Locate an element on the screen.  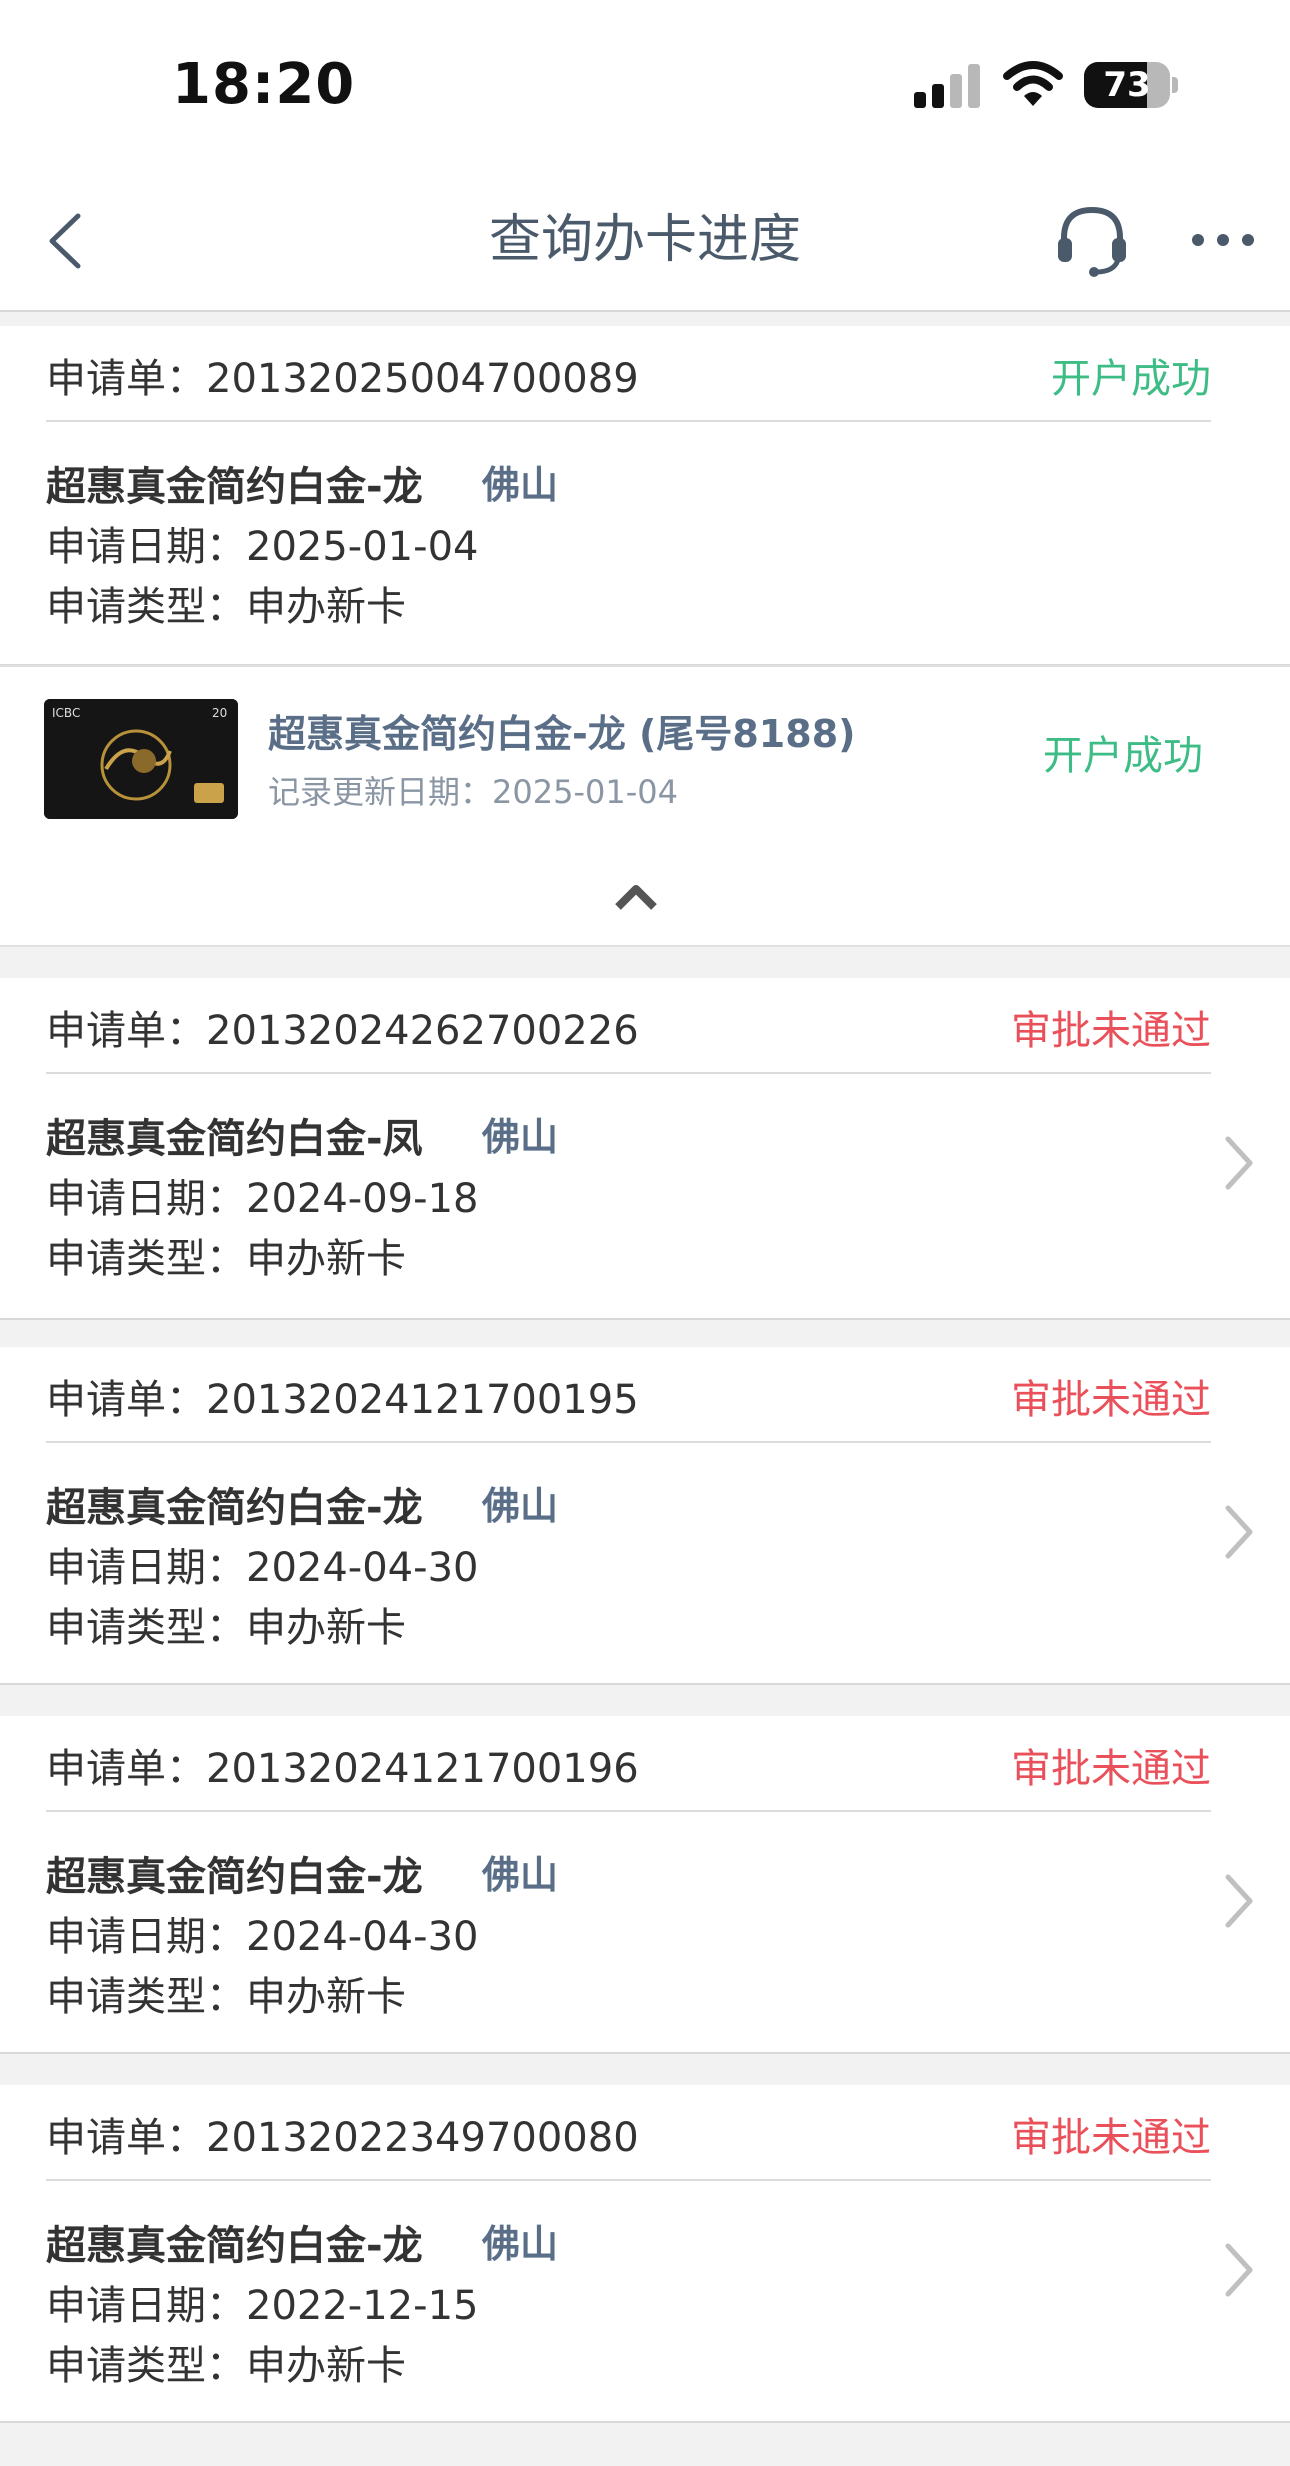
order-row: 申请单：20132024262700226 审批未通过 is located at coordinates (628, 1026).